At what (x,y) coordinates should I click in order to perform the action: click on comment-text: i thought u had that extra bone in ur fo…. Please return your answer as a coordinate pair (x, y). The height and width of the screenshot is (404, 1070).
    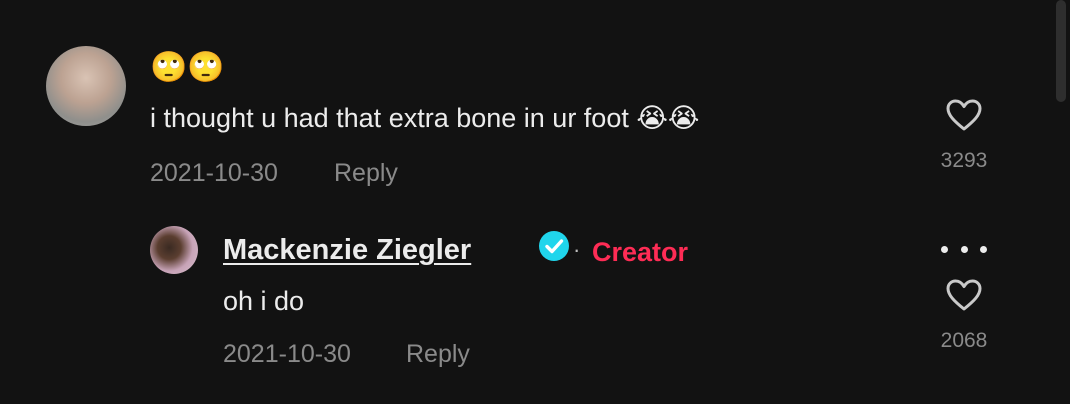
    Looking at the image, I should click on (425, 118).